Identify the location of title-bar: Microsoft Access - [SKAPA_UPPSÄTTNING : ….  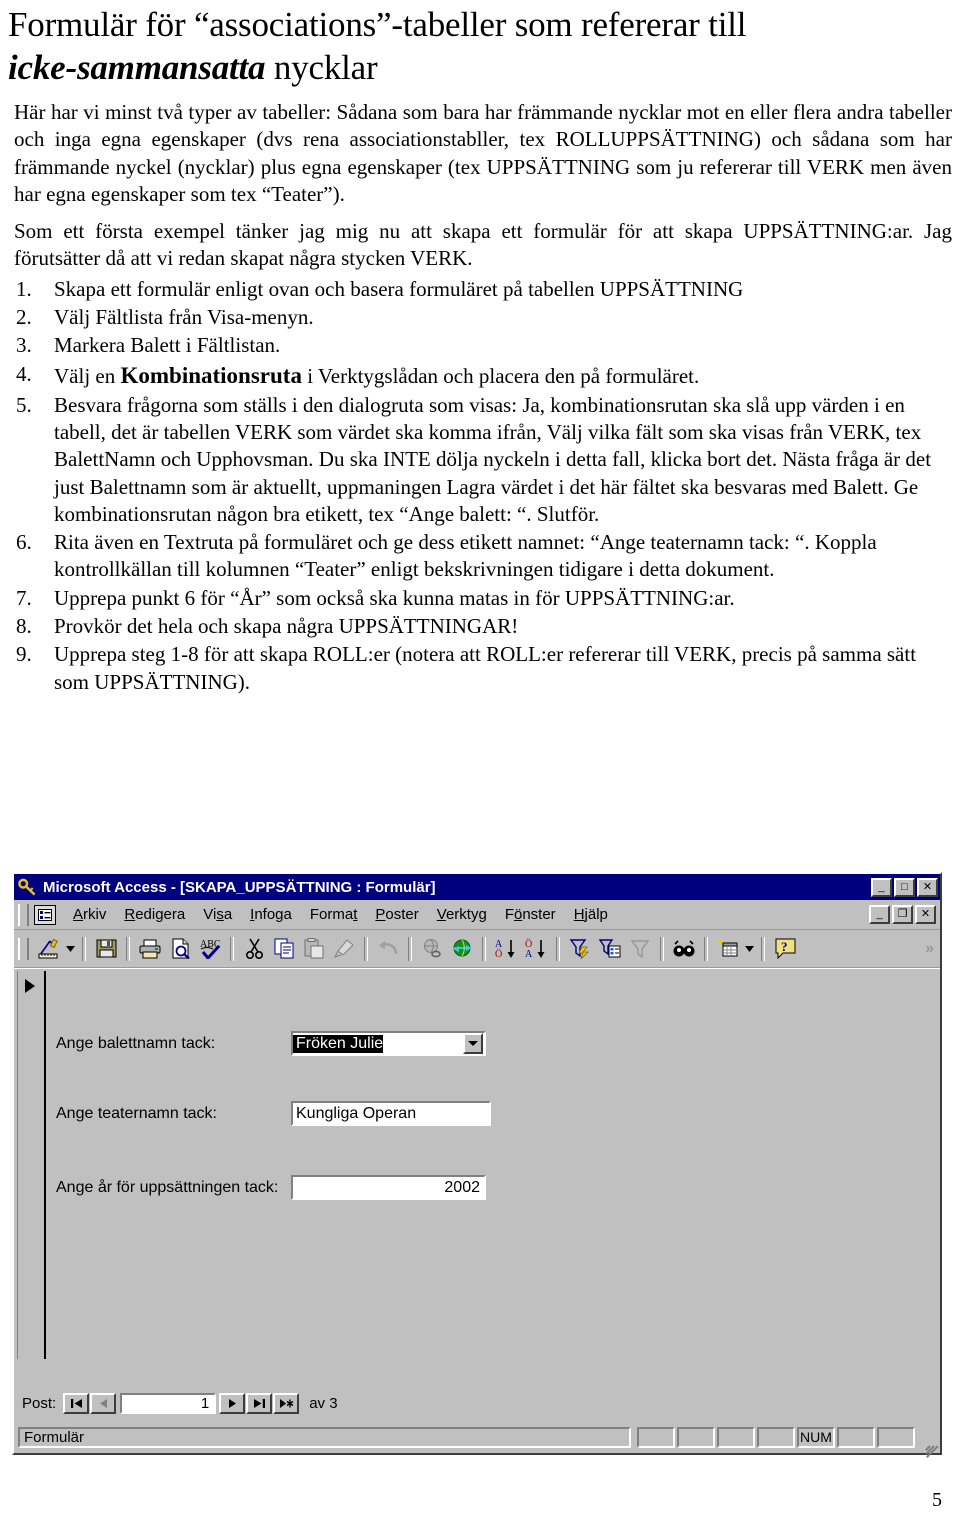
(477, 887).